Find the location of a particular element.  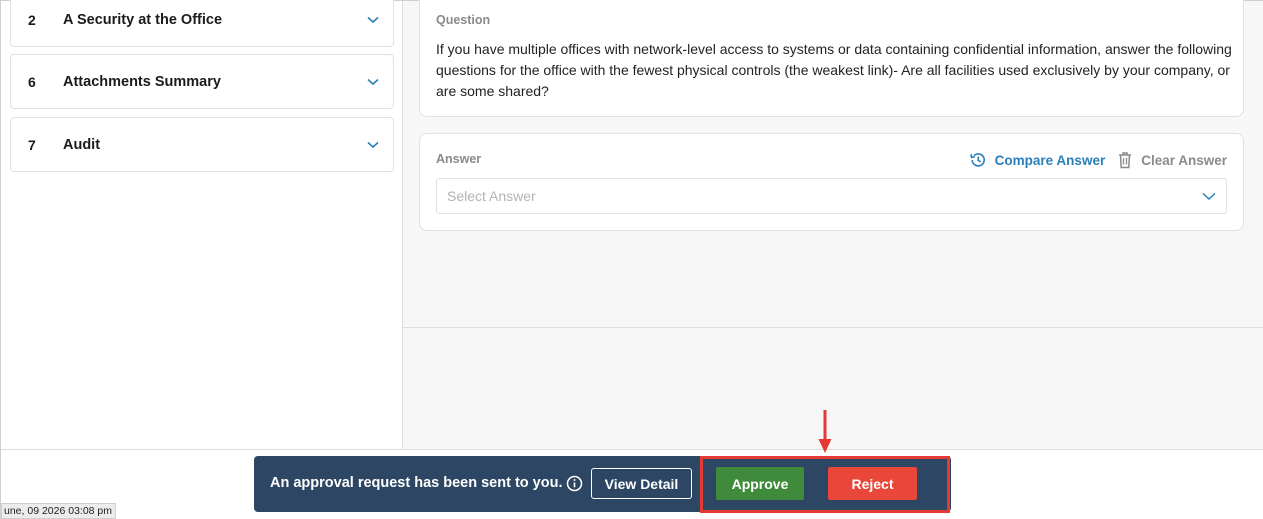

clear-answer-label: Clear Answer is located at coordinates (1184, 160).